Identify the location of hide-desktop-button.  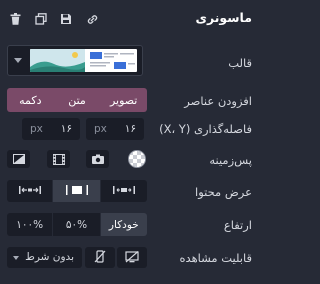
(132, 257).